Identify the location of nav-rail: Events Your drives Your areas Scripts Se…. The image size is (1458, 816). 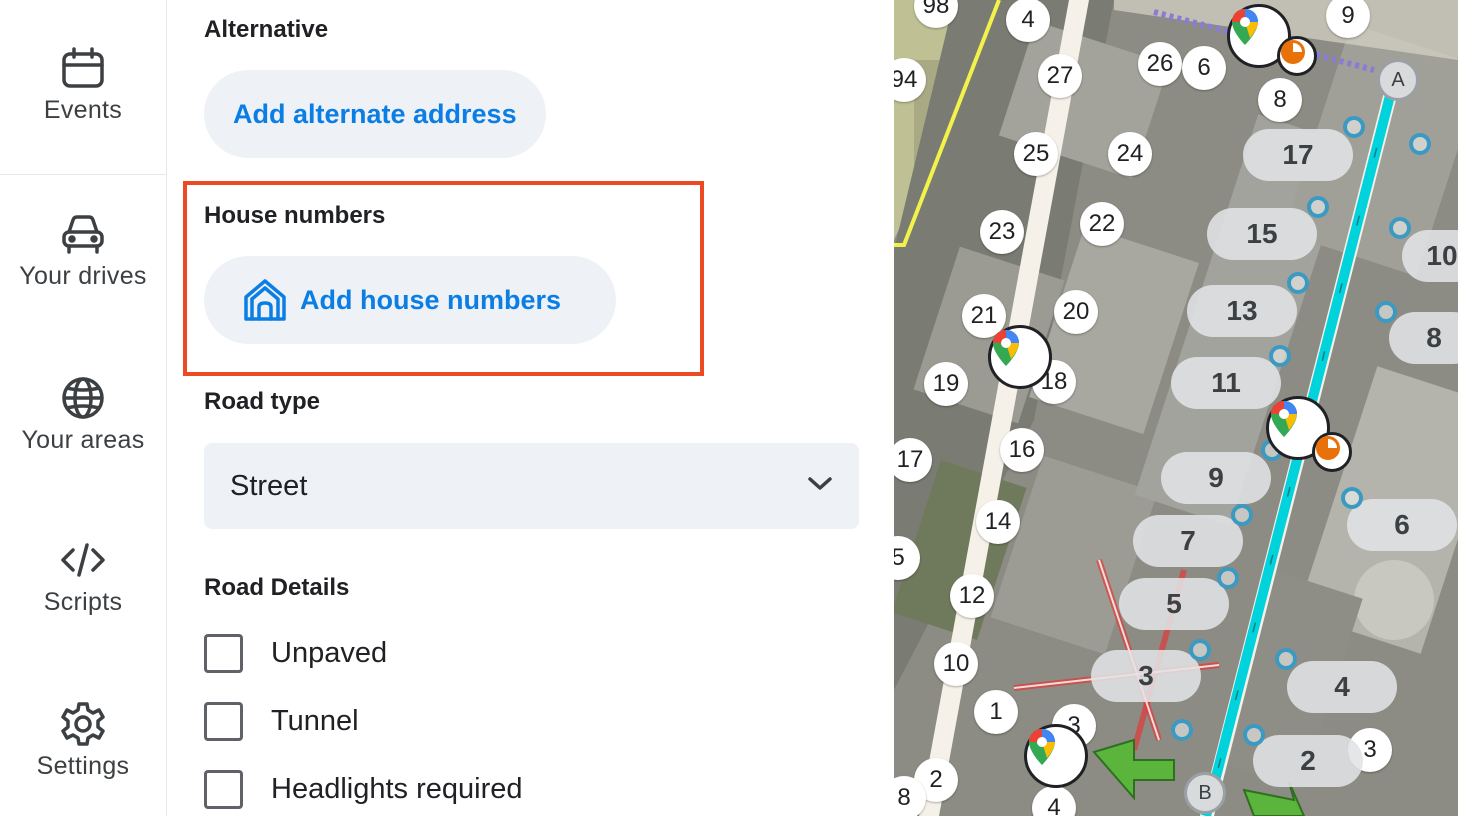
(83, 408).